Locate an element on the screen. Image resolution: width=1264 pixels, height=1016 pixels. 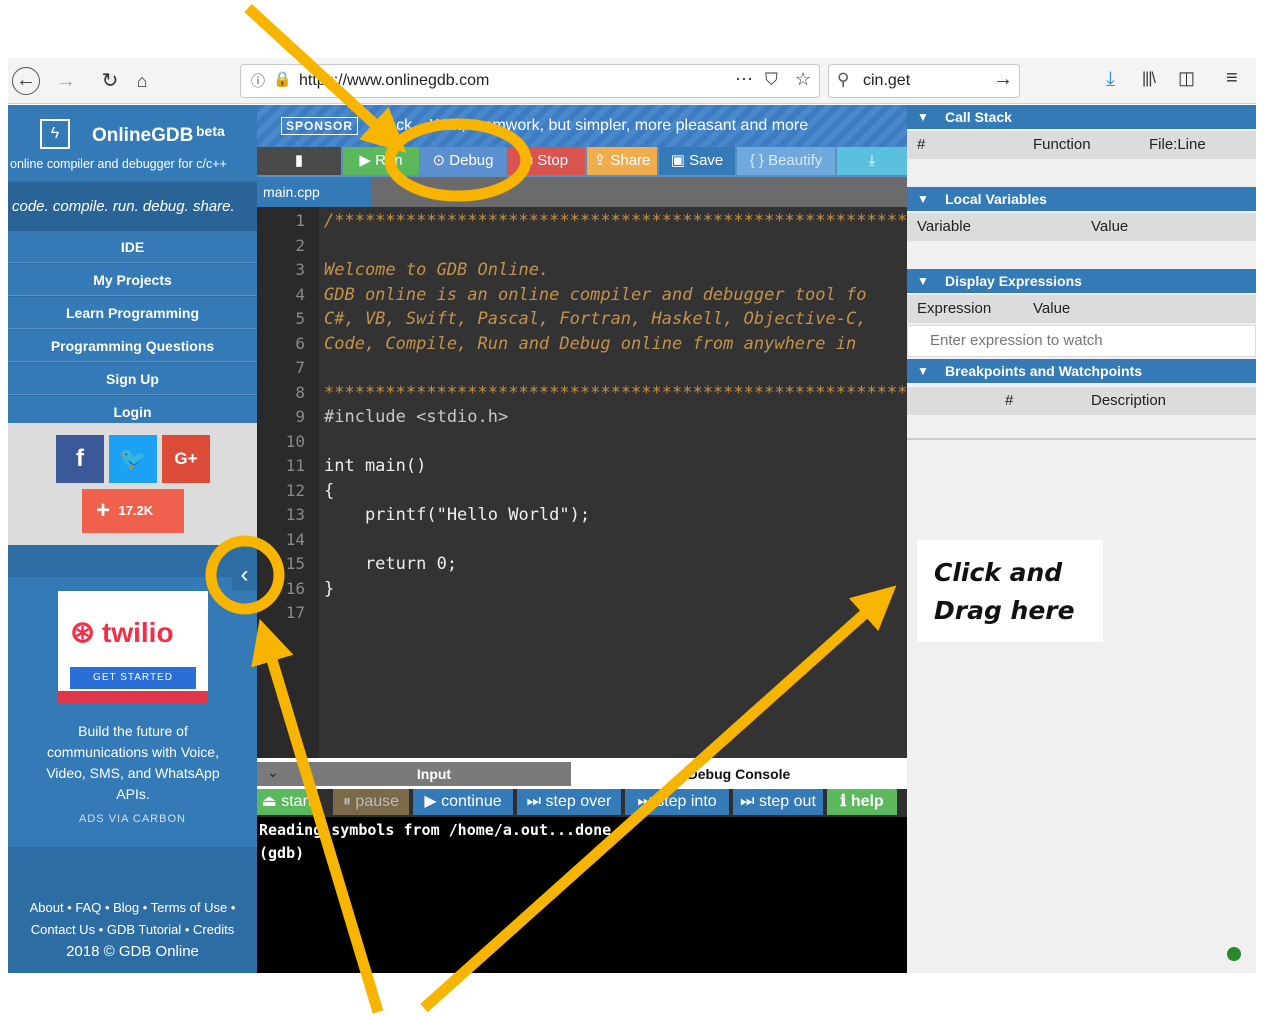
highlight-debug-button is located at coordinates (458, 160).